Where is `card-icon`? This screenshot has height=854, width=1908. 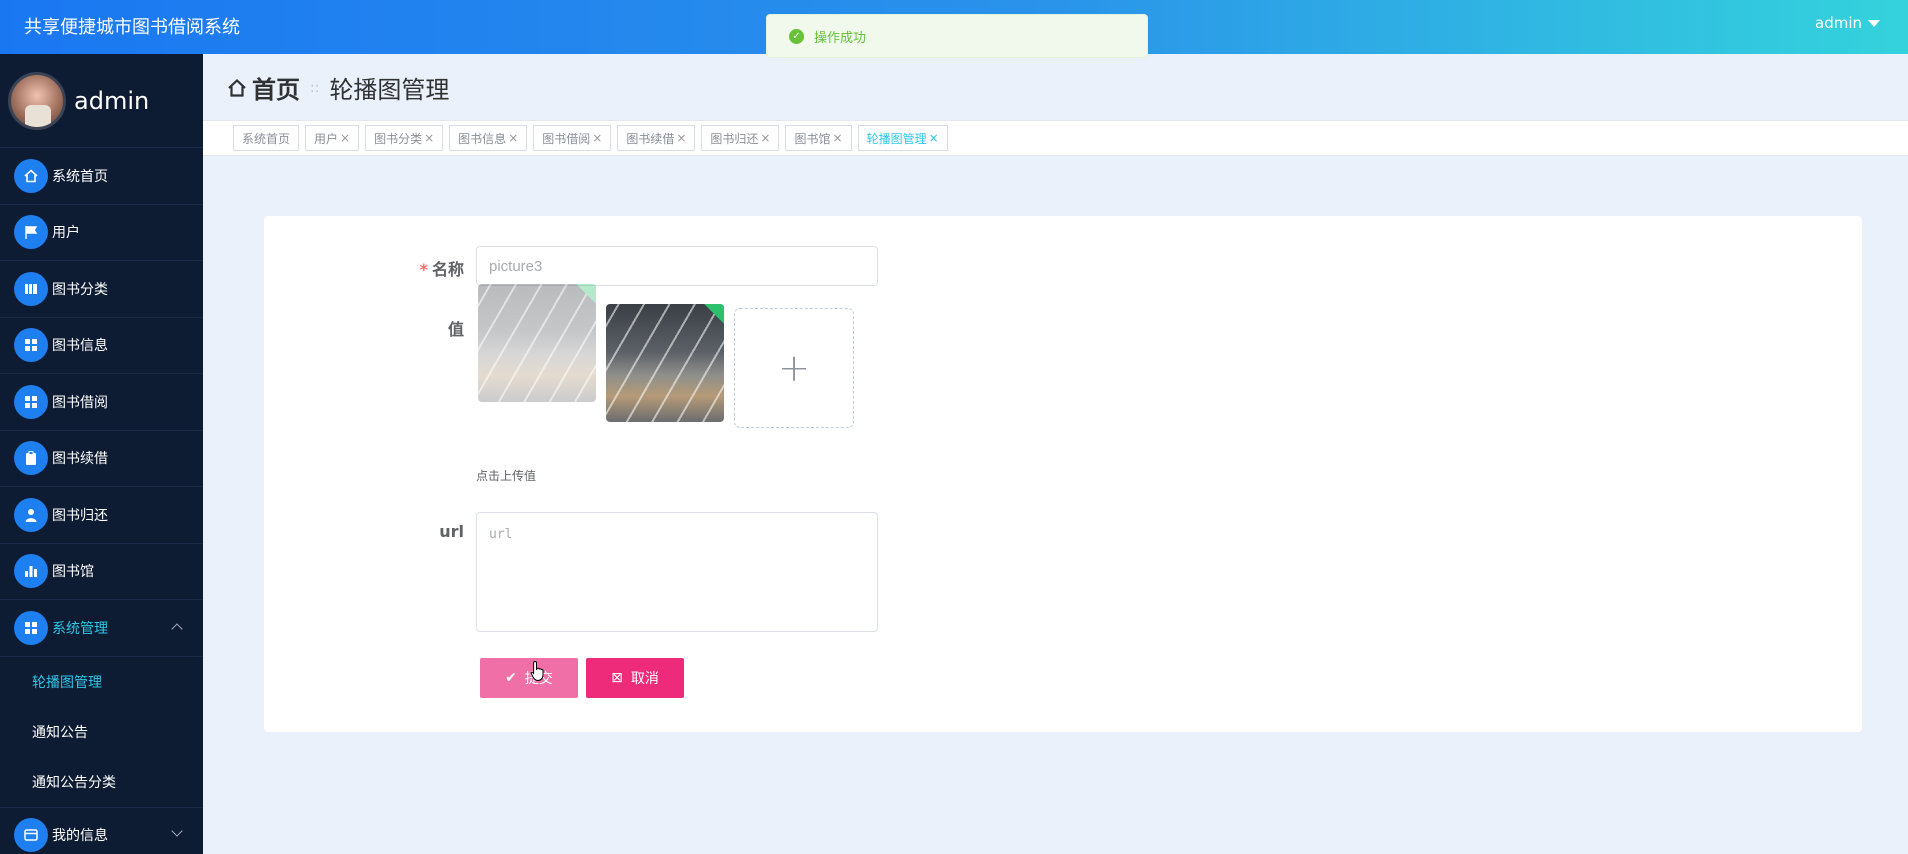
card-icon is located at coordinates (31, 834).